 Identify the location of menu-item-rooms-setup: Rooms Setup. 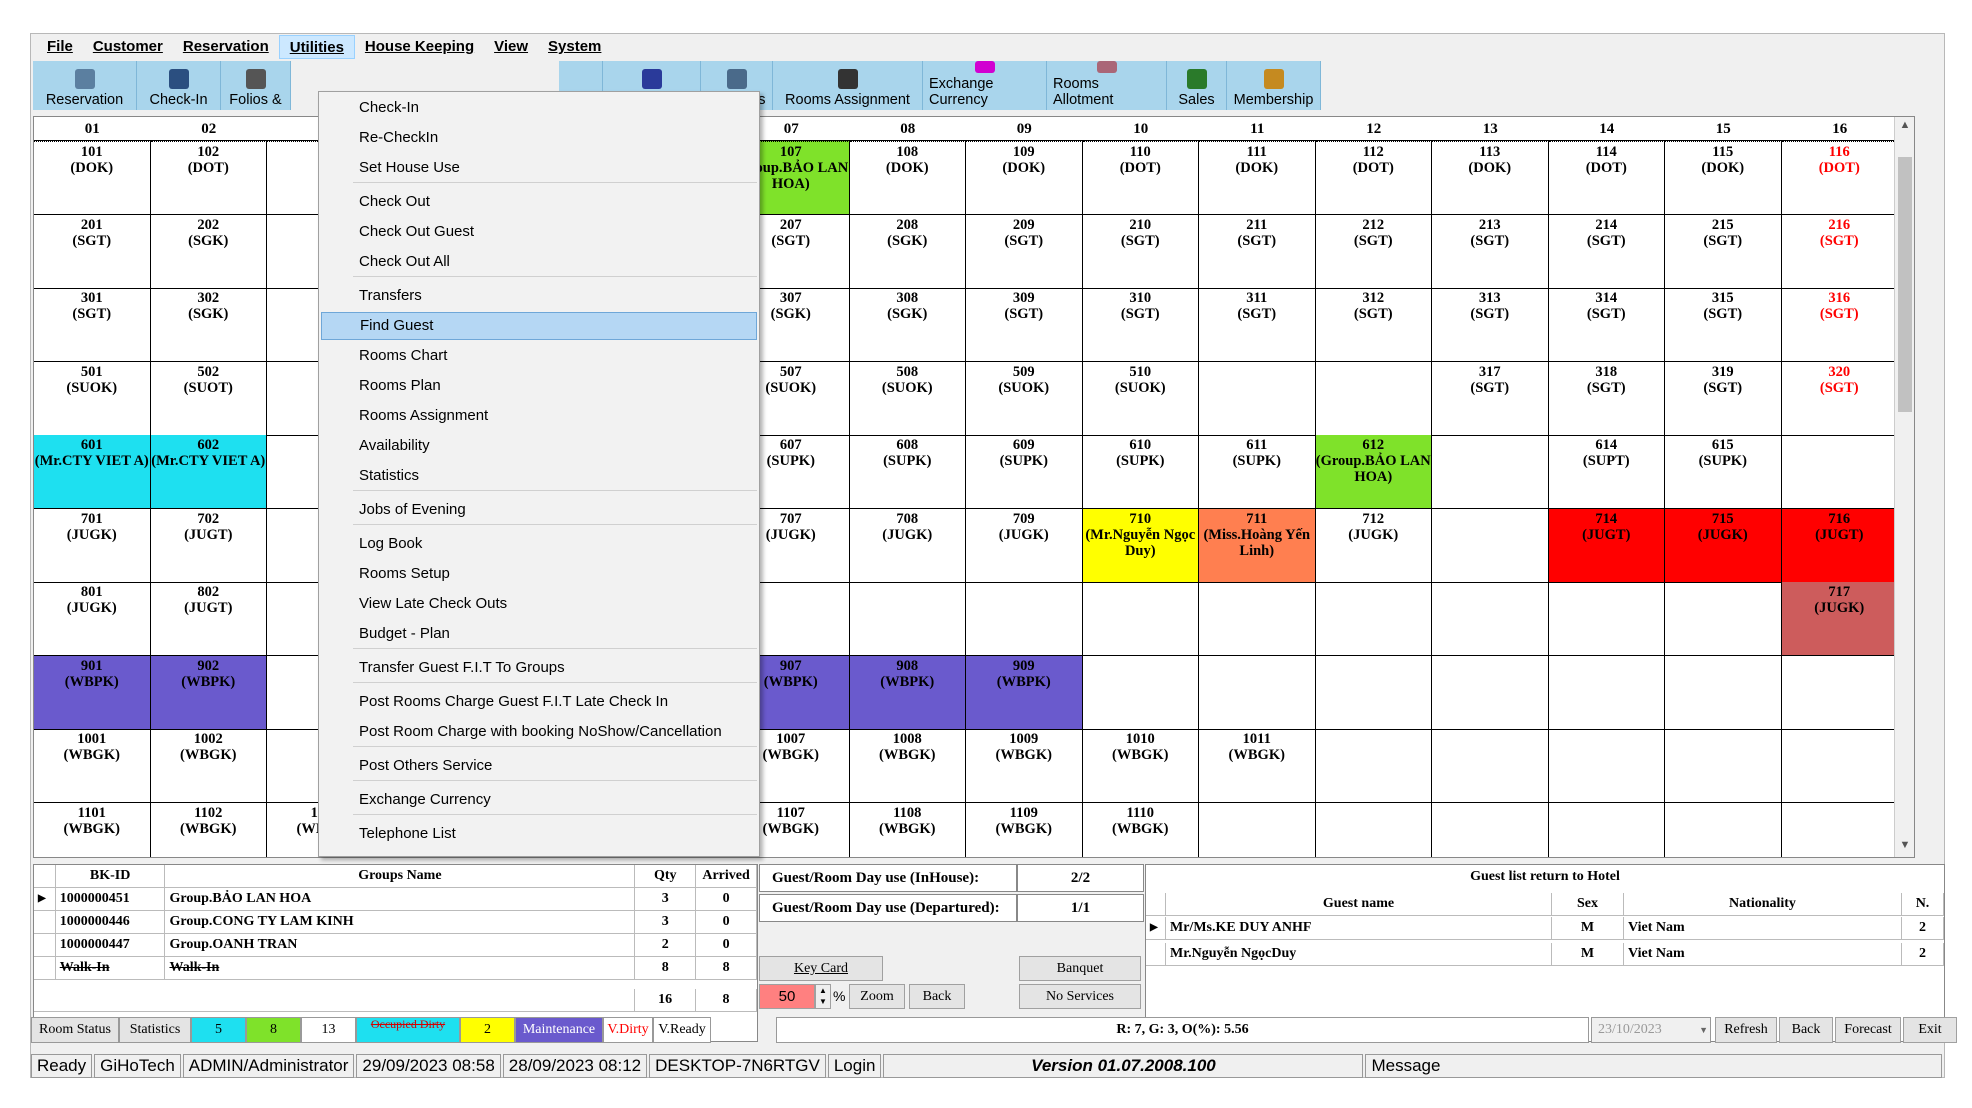
(539, 574).